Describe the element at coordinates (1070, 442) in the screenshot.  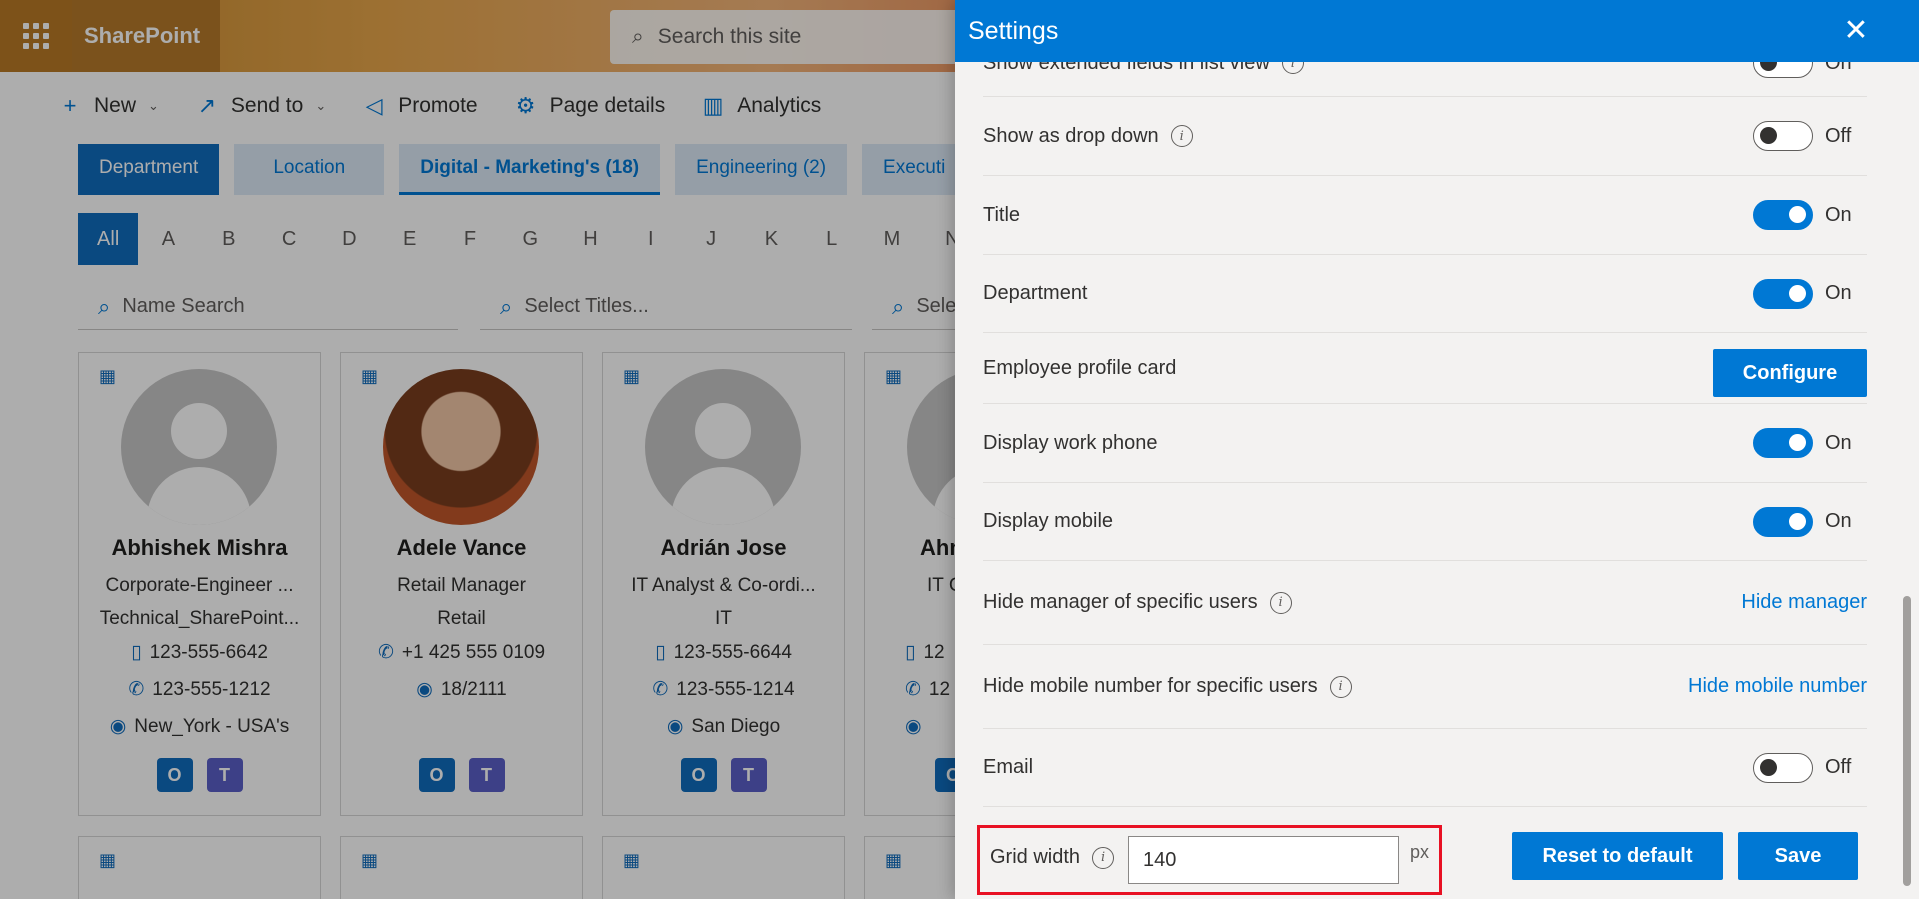
I see `setting-label: Display work phone` at that location.